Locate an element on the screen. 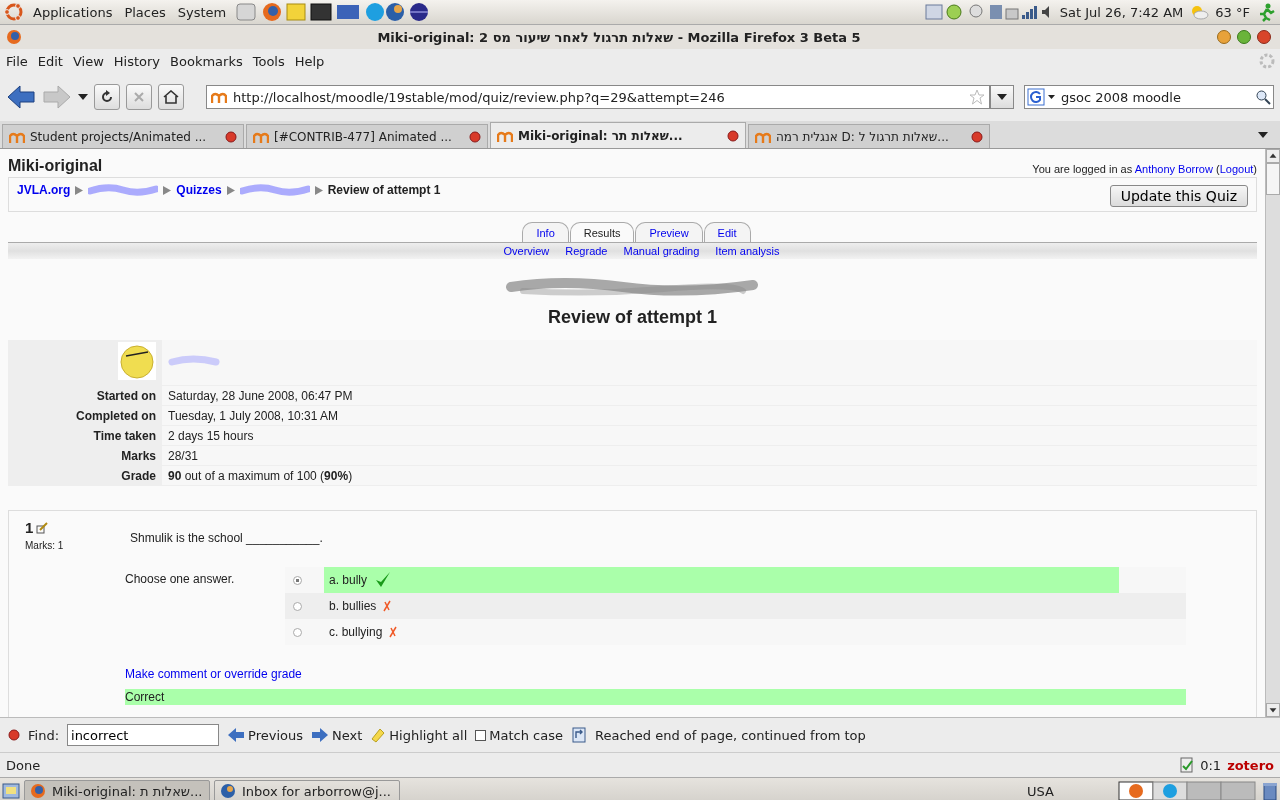 The image size is (1280, 800). moodle-favicon-icon is located at coordinates (219, 97).